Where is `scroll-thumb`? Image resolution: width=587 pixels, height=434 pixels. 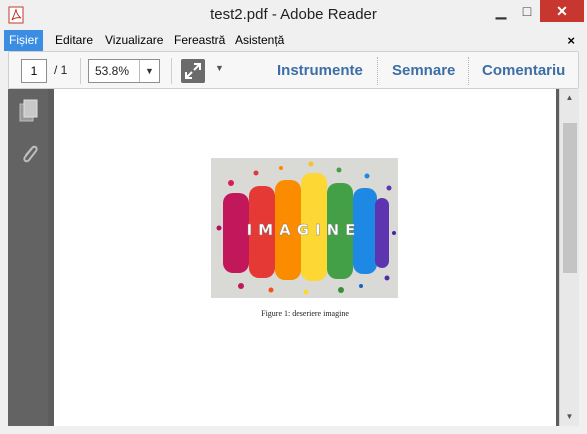 scroll-thumb is located at coordinates (570, 198).